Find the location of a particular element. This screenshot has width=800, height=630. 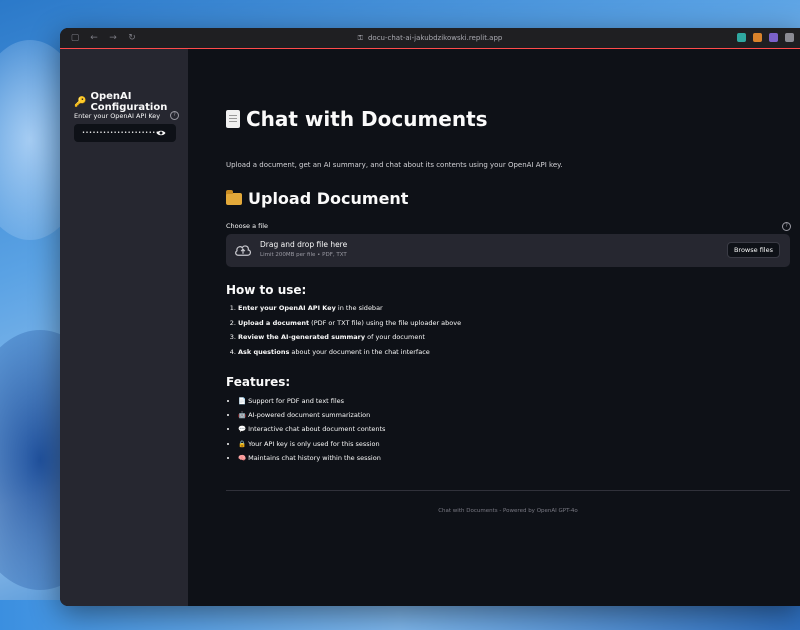

brain-icon: 🧠 is located at coordinates (242, 457).